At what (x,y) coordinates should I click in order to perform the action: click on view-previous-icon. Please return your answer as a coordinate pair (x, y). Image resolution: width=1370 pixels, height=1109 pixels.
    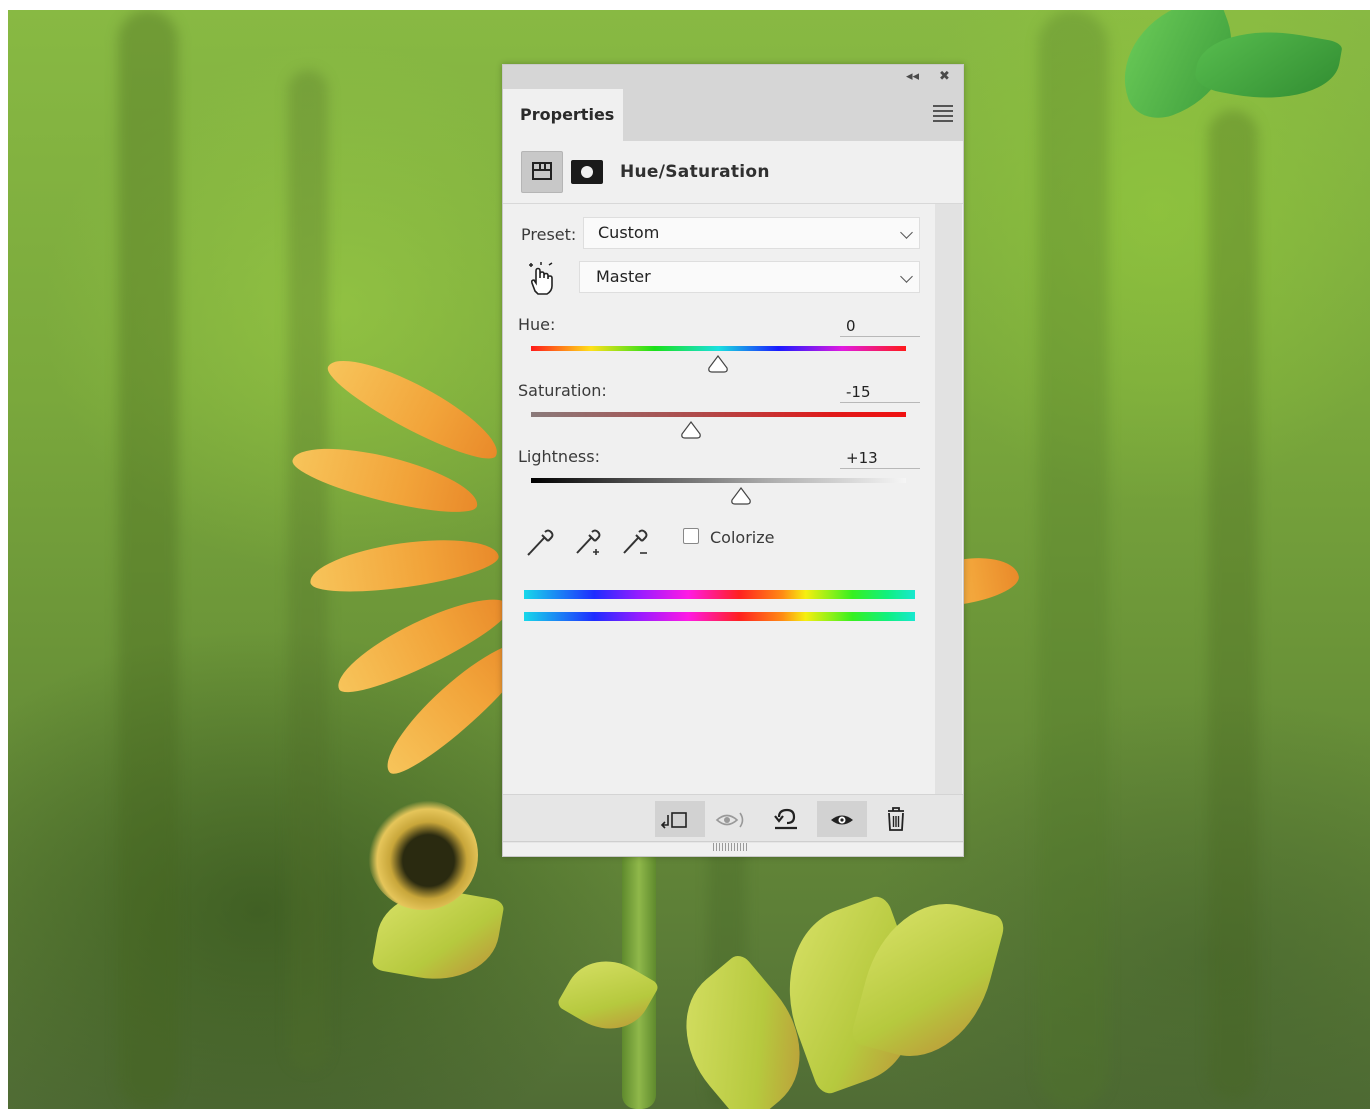
    Looking at the image, I should click on (732, 819).